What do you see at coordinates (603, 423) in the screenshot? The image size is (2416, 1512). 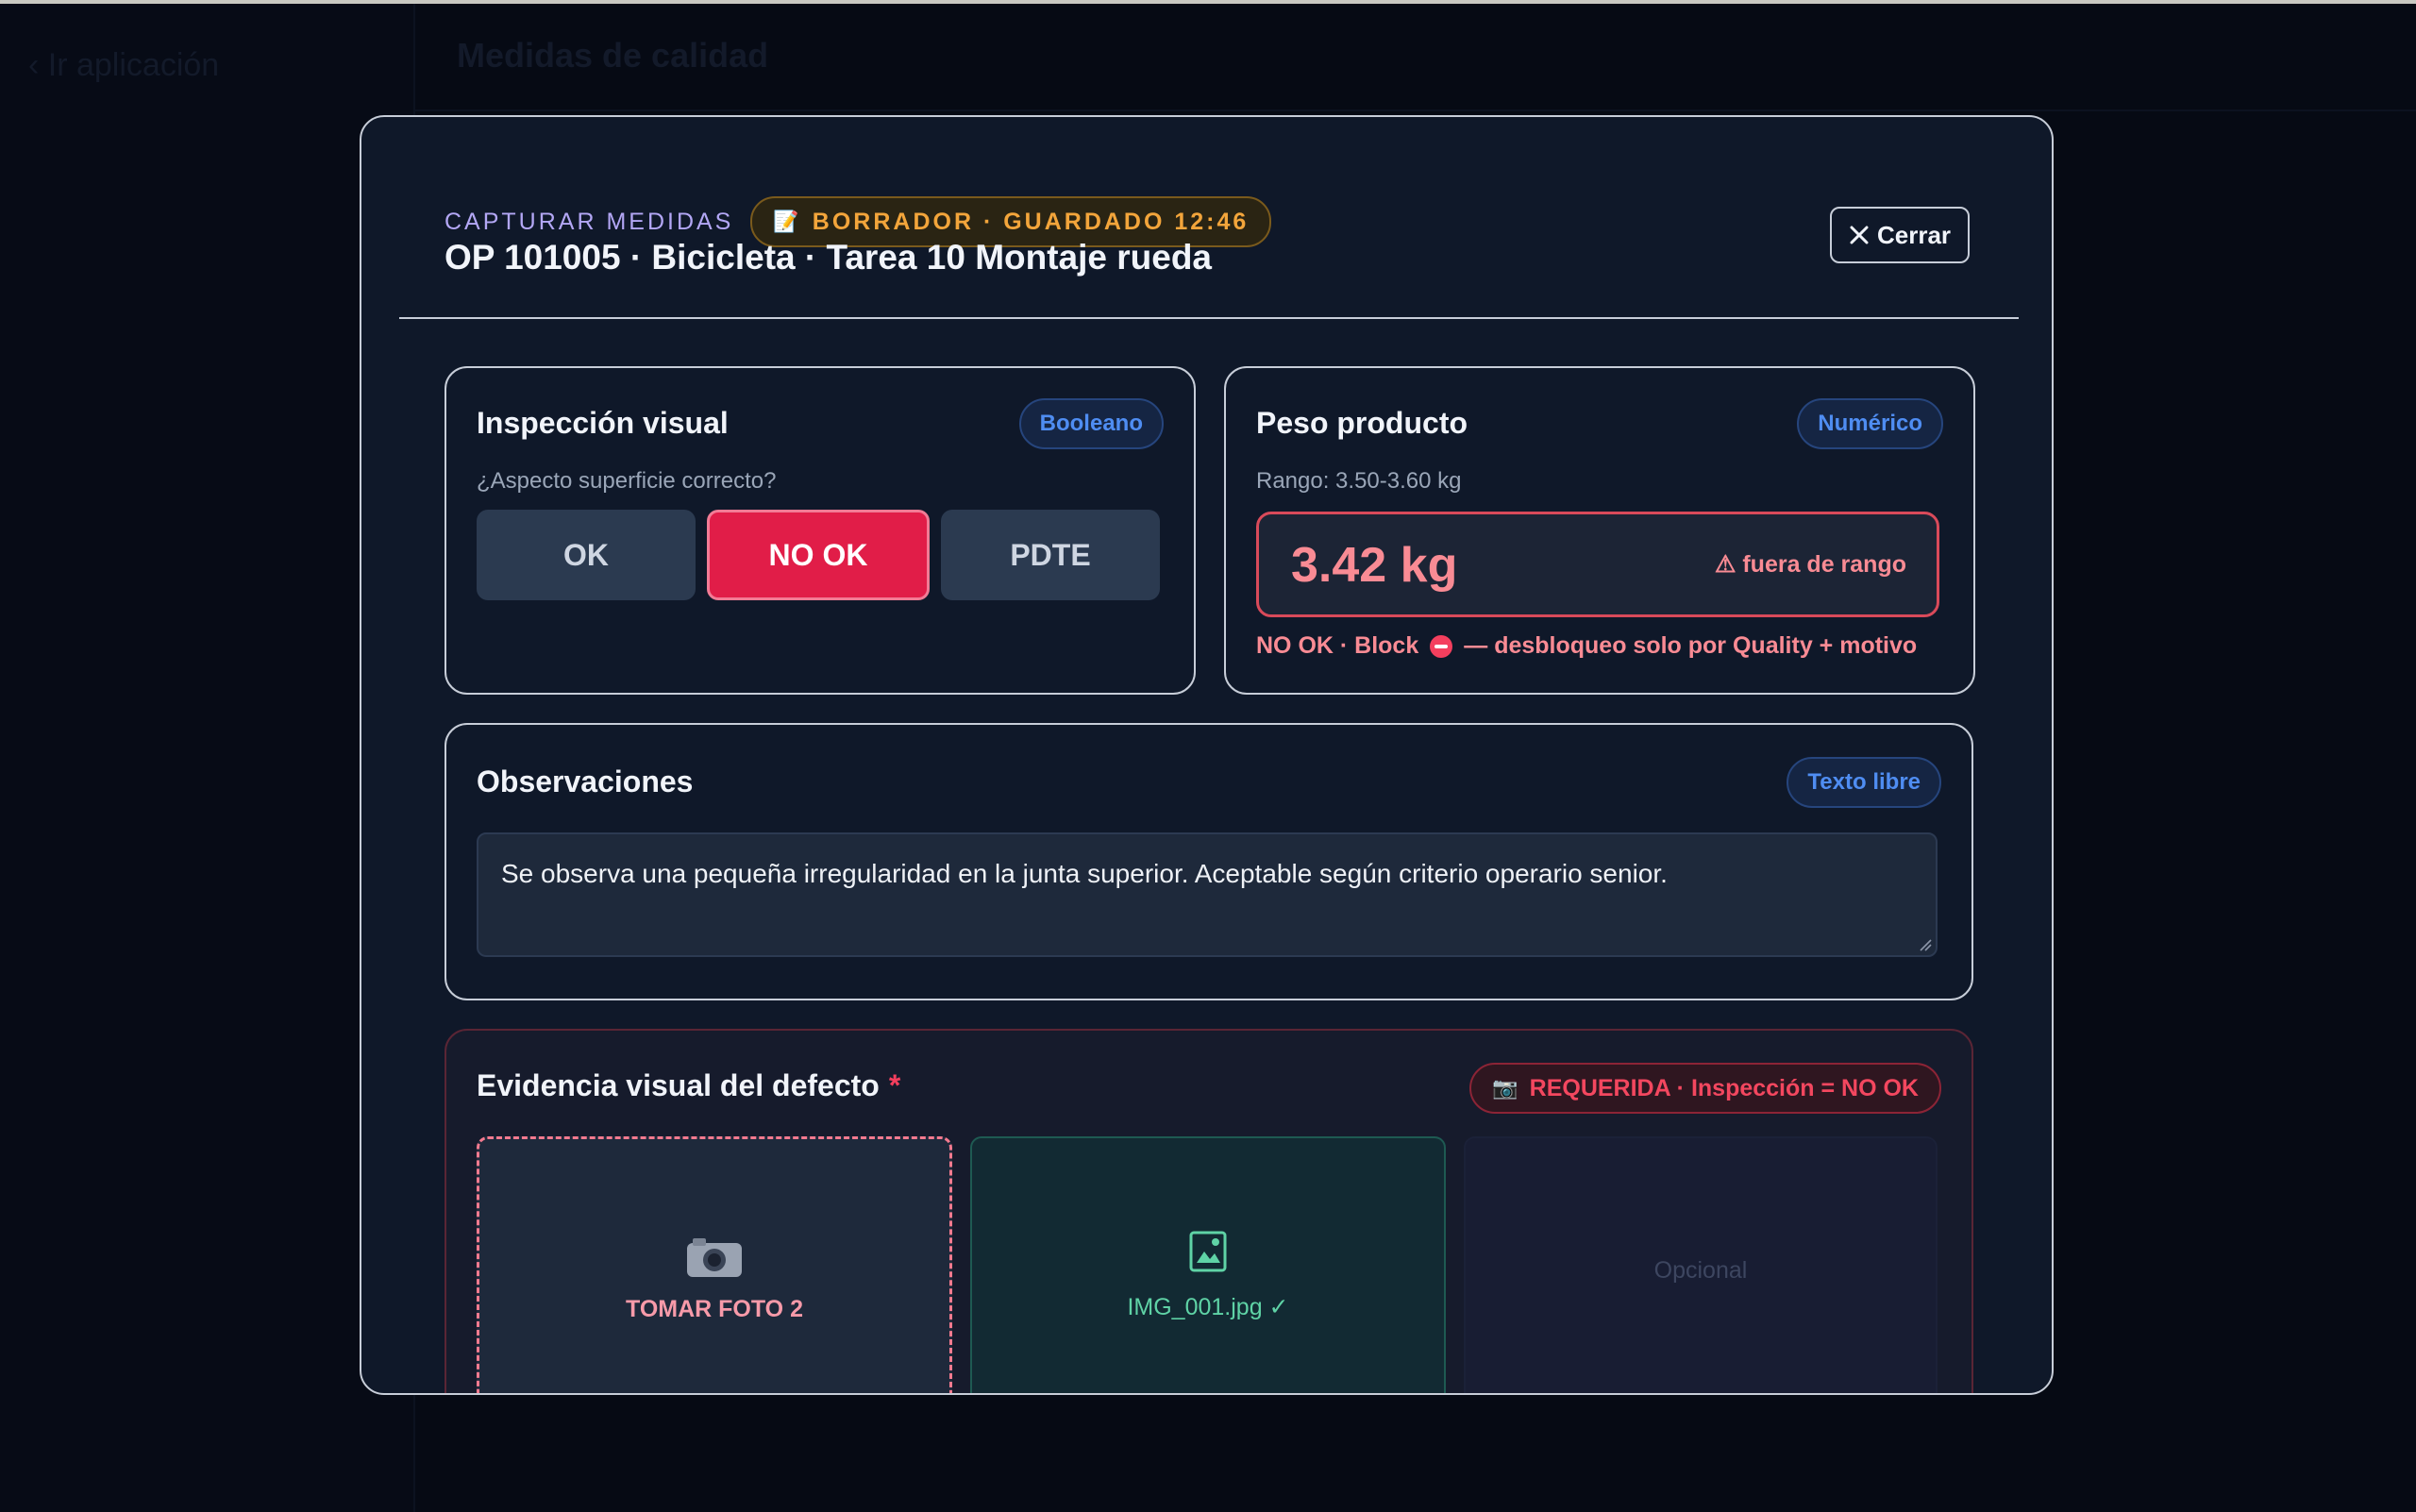 I see `inspection-title: Inspección visual` at bounding box center [603, 423].